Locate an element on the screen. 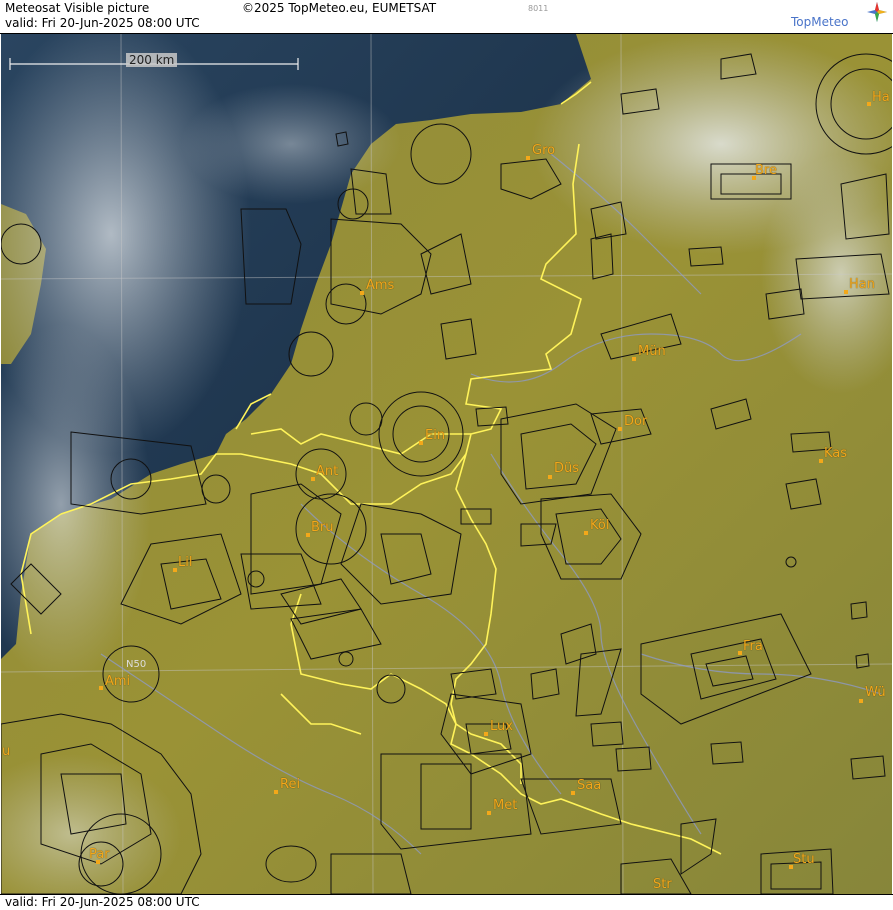 The image size is (893, 910). footer-bar: valid: Fri 20-Jun-2025 08:00 UTC is located at coordinates (446, 902).